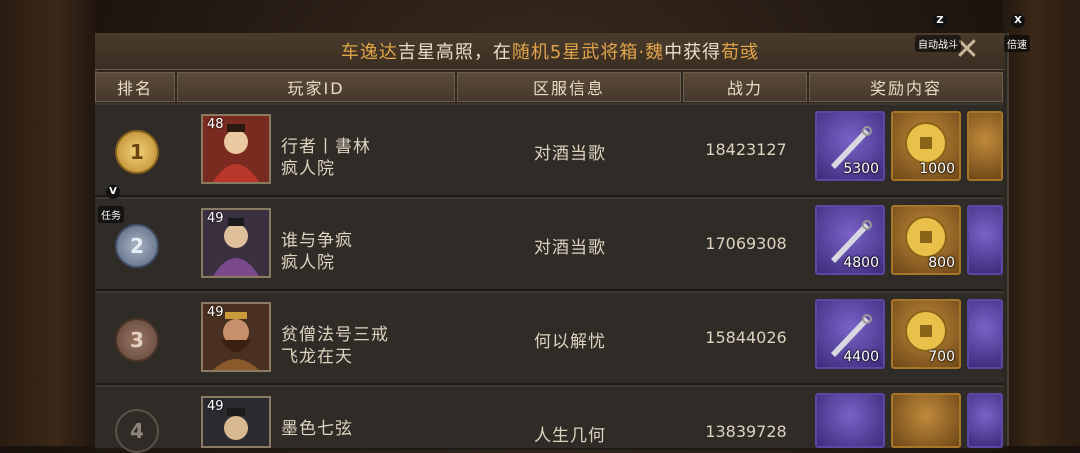 Image resolution: width=1080 pixels, height=453 pixels. What do you see at coordinates (236, 149) in the screenshot?
I see `hero-avatar: 48` at bounding box center [236, 149].